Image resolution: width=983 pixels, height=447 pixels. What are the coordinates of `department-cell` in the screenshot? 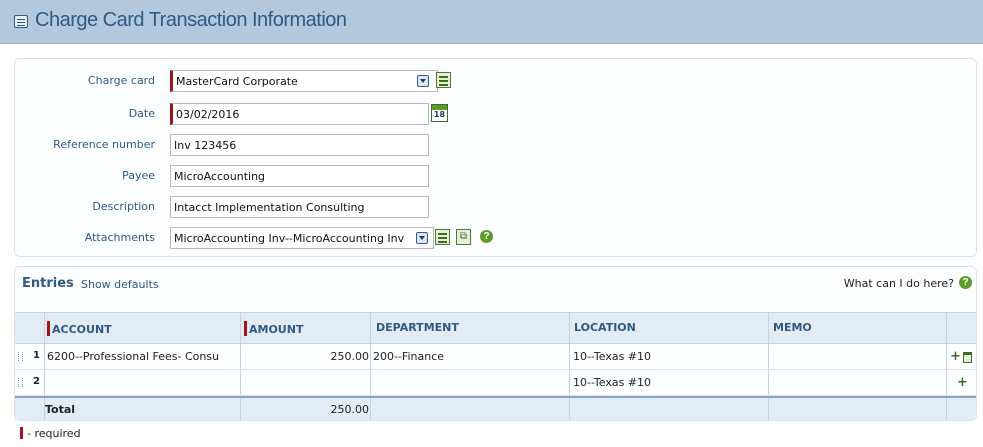 It's located at (470, 382).